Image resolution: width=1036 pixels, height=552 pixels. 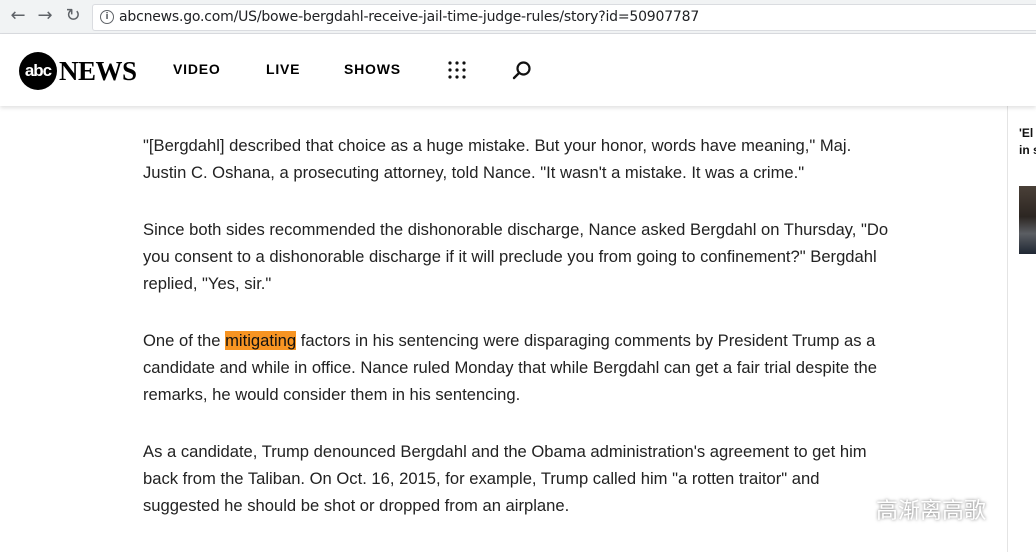 What do you see at coordinates (931, 511) in the screenshot?
I see `watermark-text: 高渐离高歌` at bounding box center [931, 511].